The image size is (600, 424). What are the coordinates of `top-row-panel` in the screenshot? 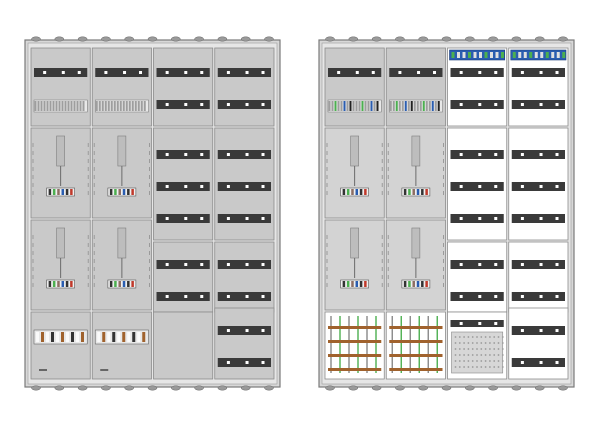 It's located at (60, 87).